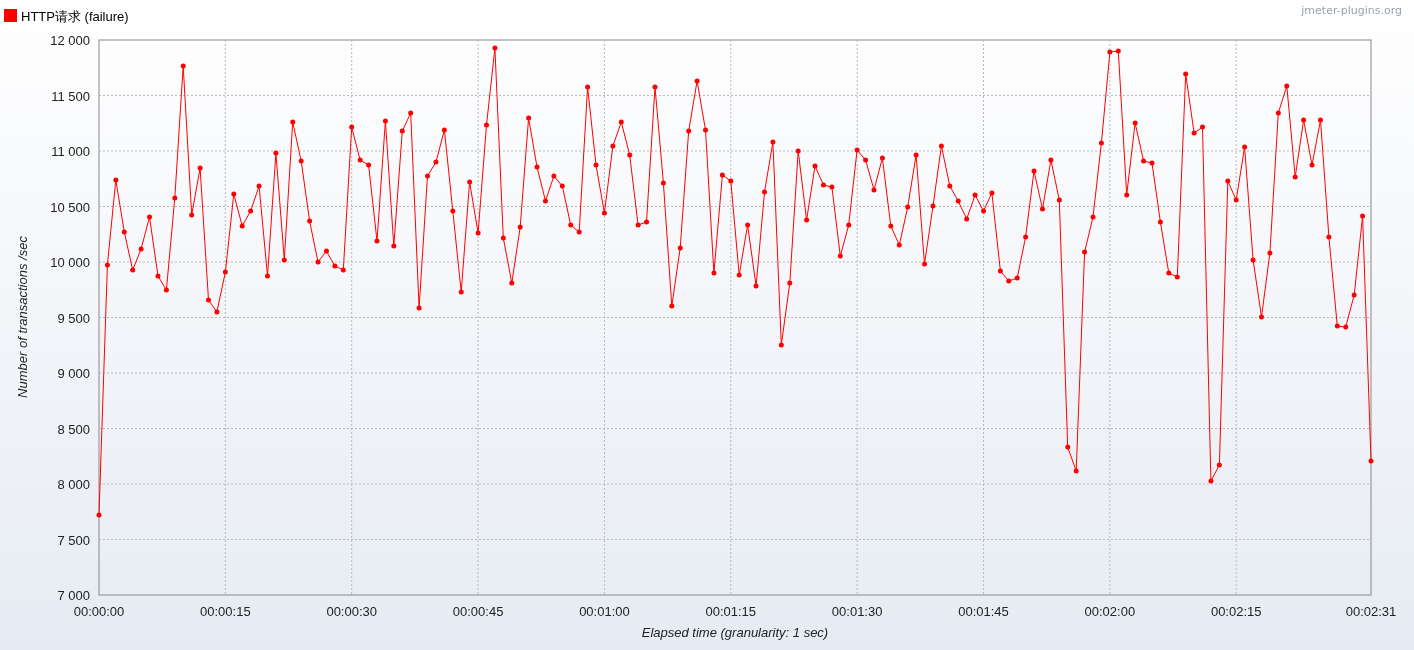 The image size is (1414, 650). I want to click on x-axis-title: Elapsed time (granularity: 1 sec), so click(735, 632).